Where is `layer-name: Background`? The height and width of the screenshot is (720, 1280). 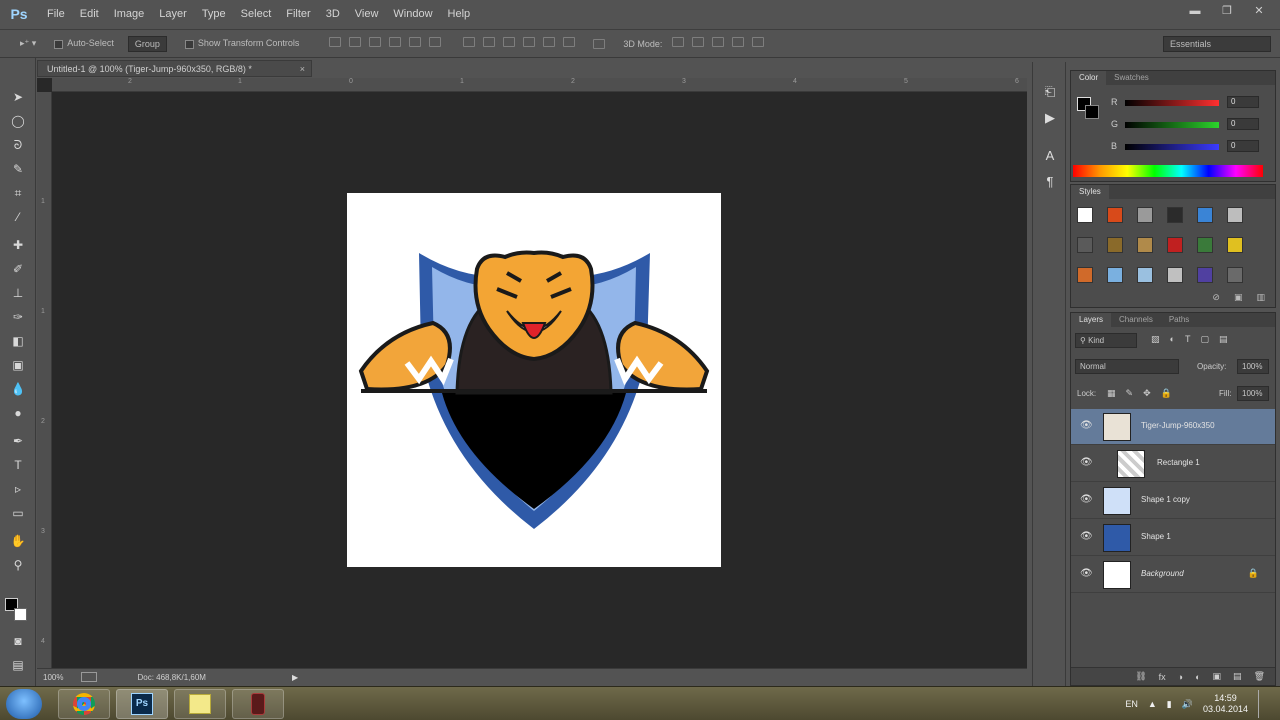 layer-name: Background is located at coordinates (1162, 573).